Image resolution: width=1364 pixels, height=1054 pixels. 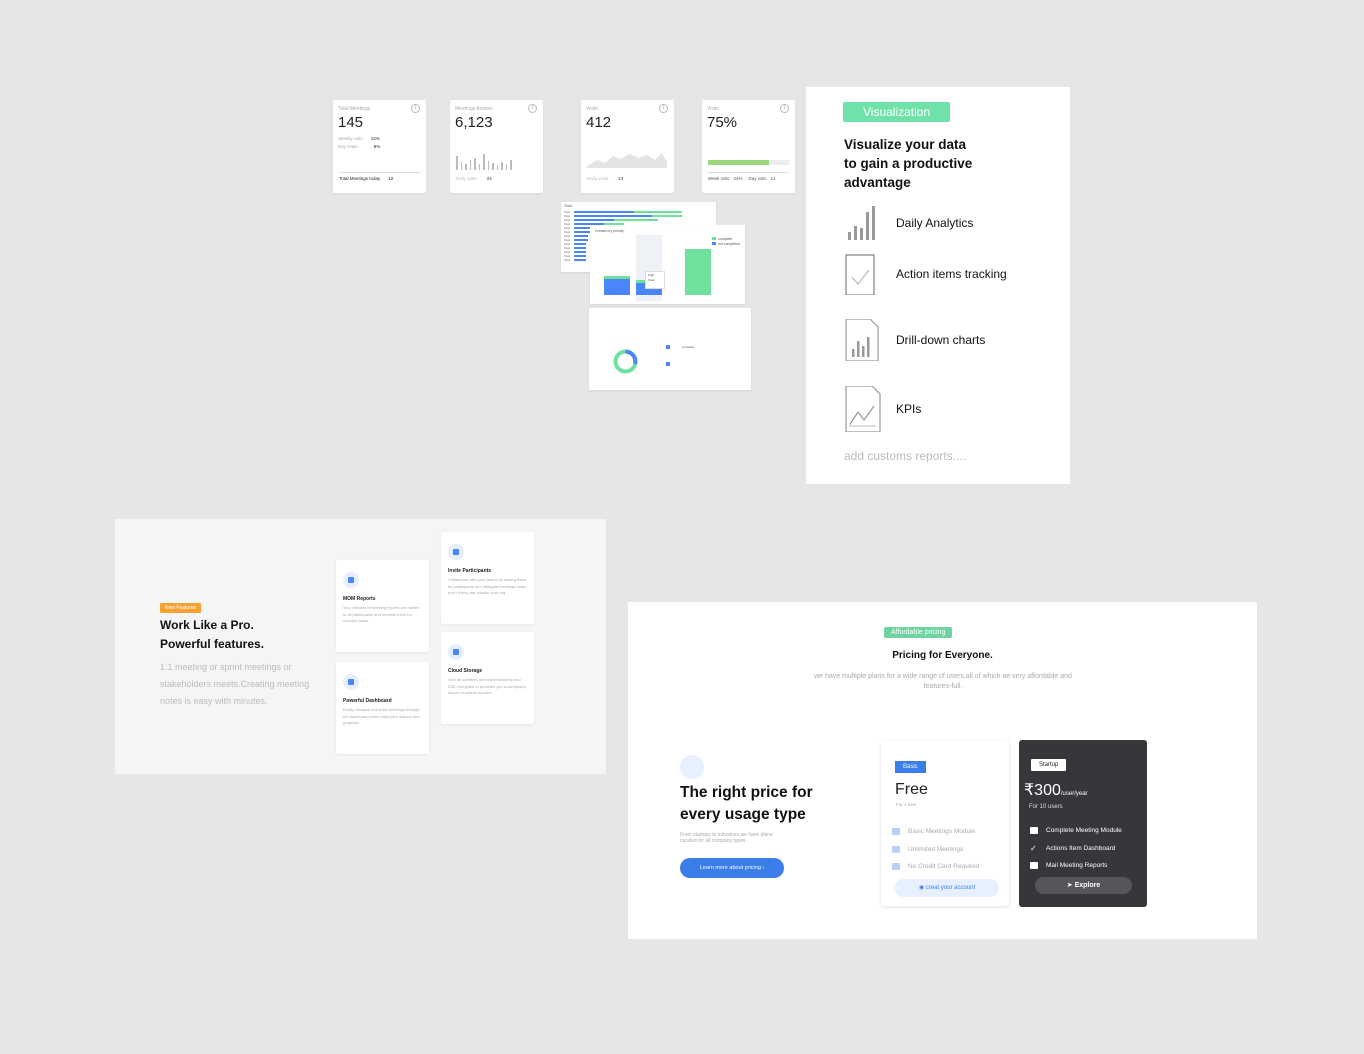 I want to click on feature-daily-analytics: Daily Analytics, so click(x=908, y=223).